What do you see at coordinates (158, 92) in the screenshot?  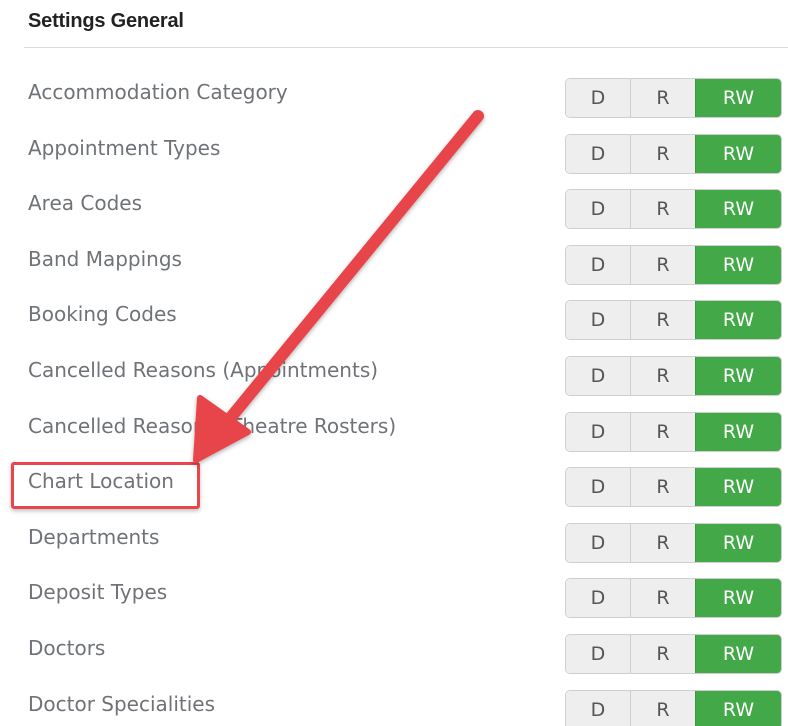 I see `permission-label: Accommodation Category` at bounding box center [158, 92].